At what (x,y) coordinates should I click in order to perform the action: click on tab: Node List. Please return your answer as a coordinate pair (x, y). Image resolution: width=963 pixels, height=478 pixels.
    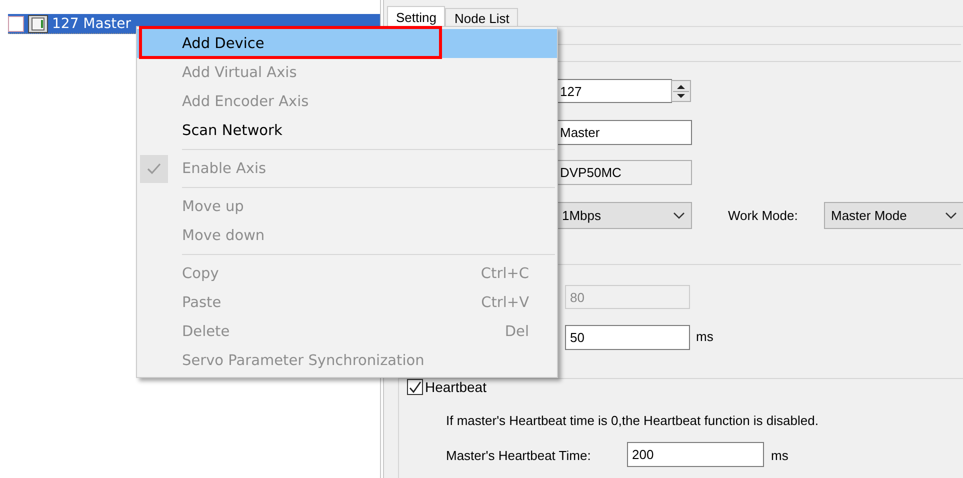
    Looking at the image, I should click on (481, 17).